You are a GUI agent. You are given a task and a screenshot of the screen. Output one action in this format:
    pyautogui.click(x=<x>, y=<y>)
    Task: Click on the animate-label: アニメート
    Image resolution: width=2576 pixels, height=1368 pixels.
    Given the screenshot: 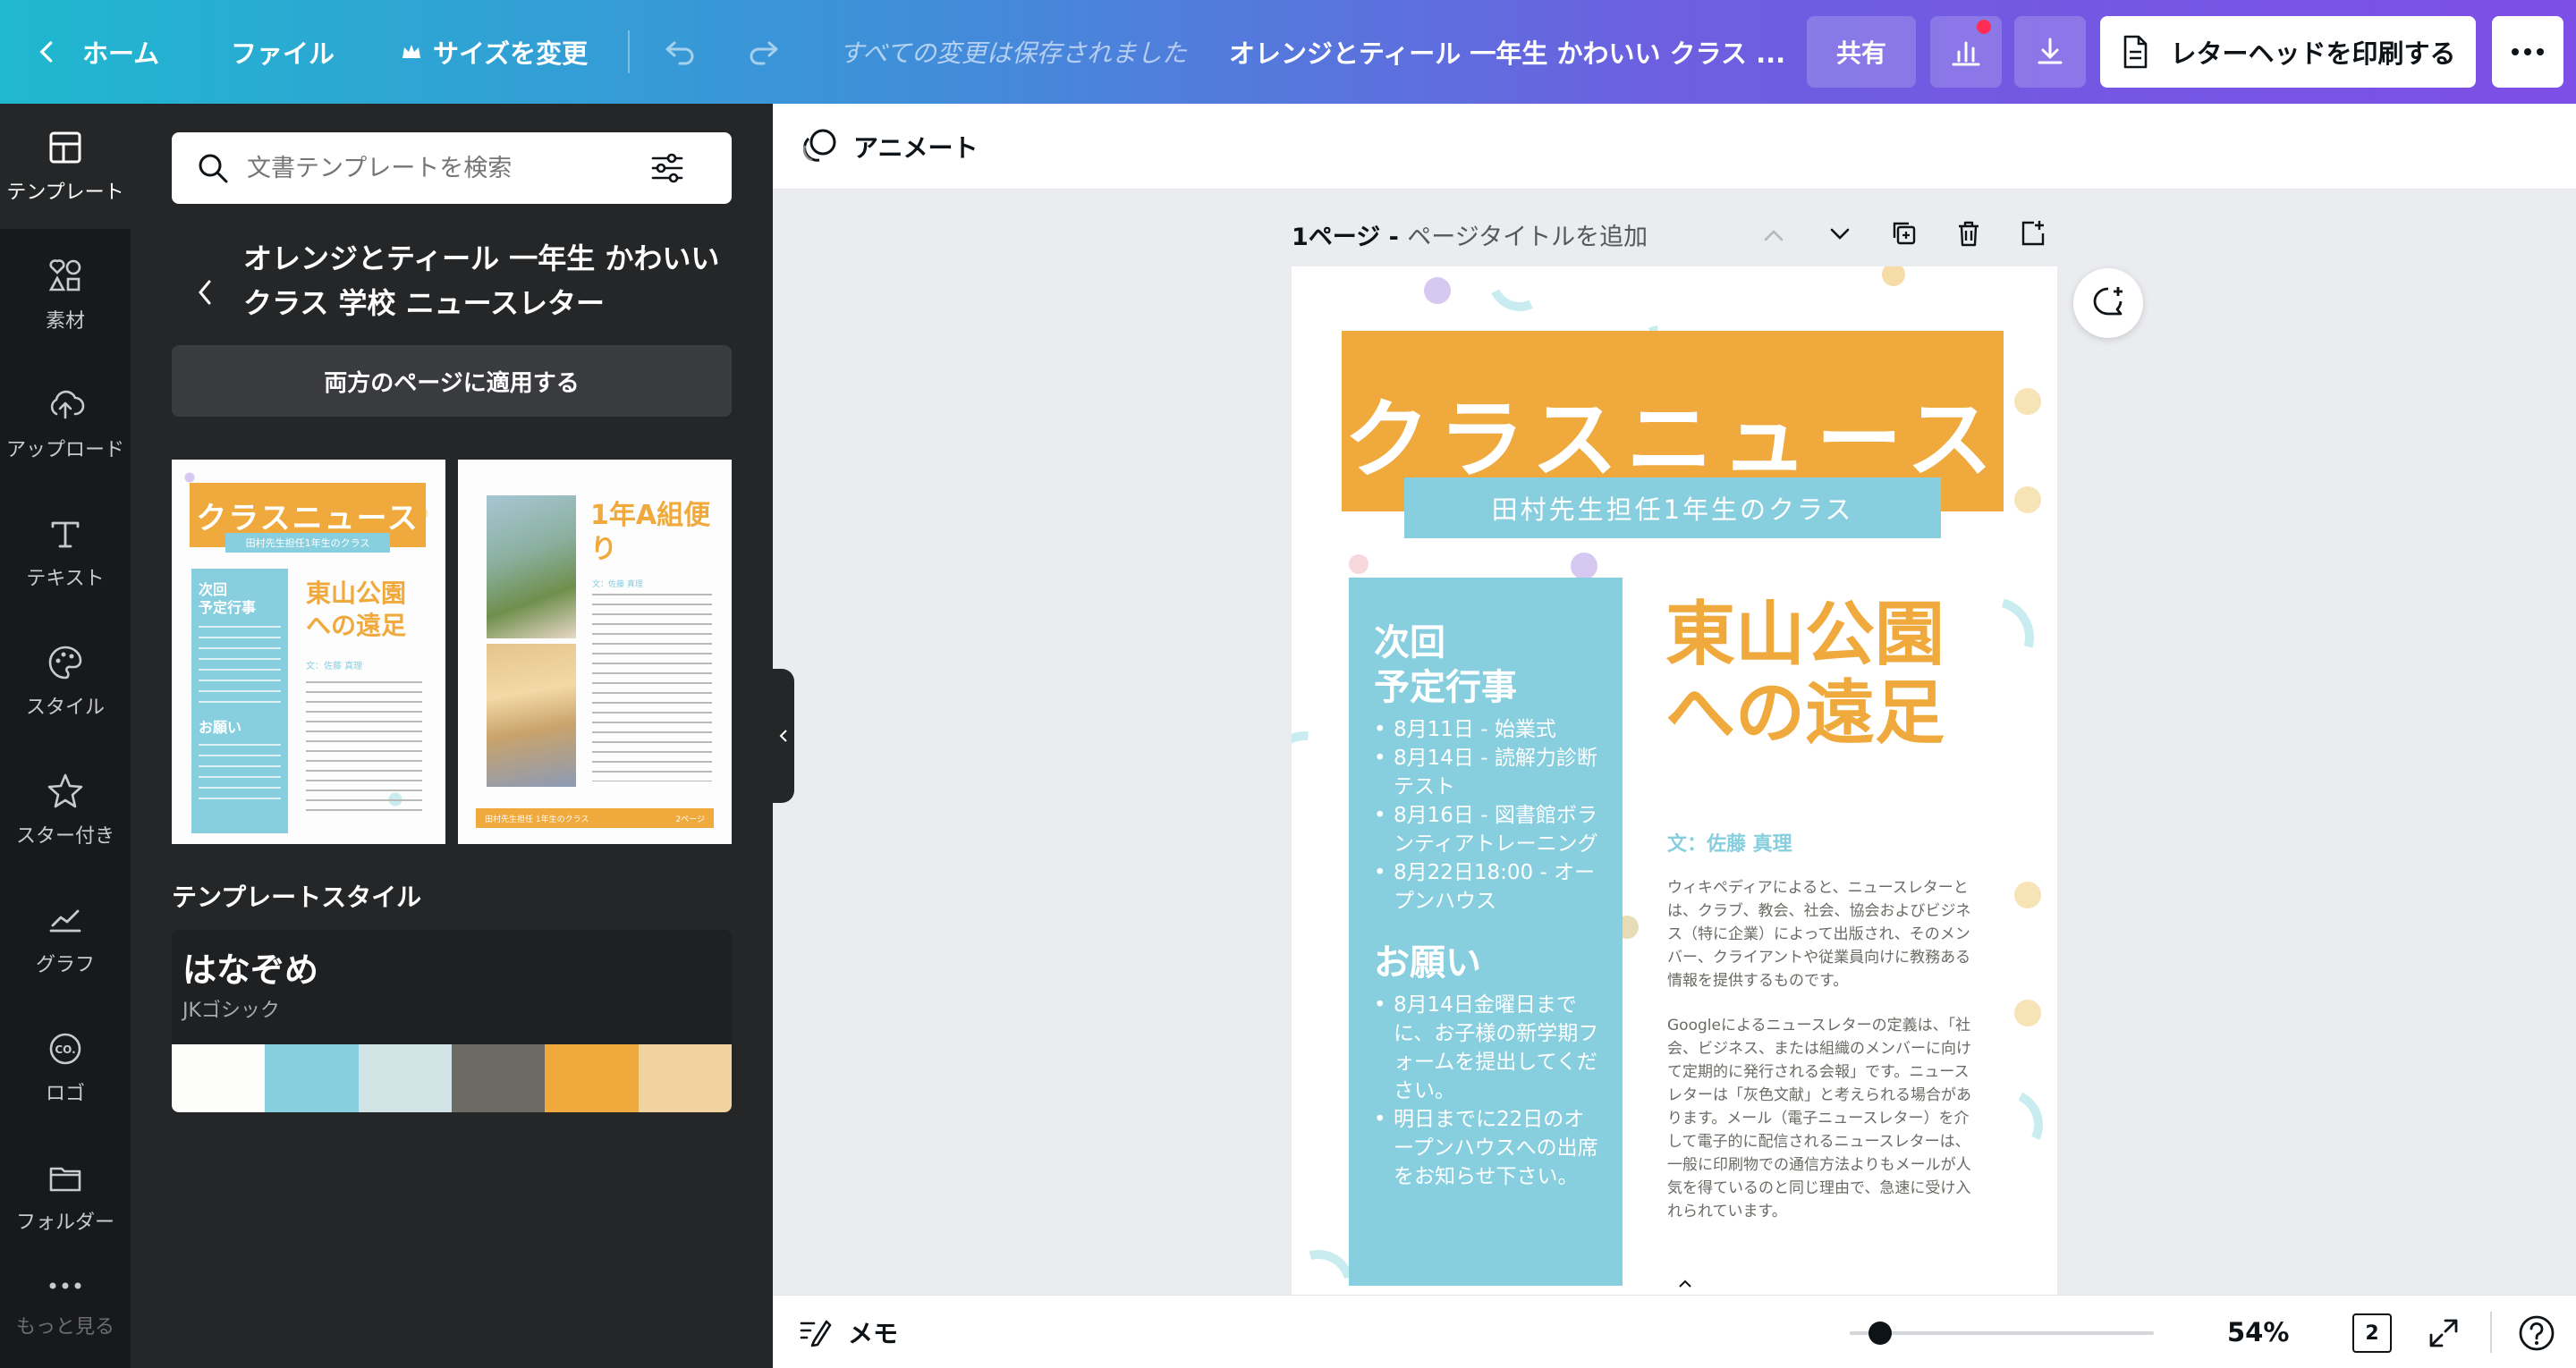 What is the action you would take?
    pyautogui.click(x=916, y=148)
    